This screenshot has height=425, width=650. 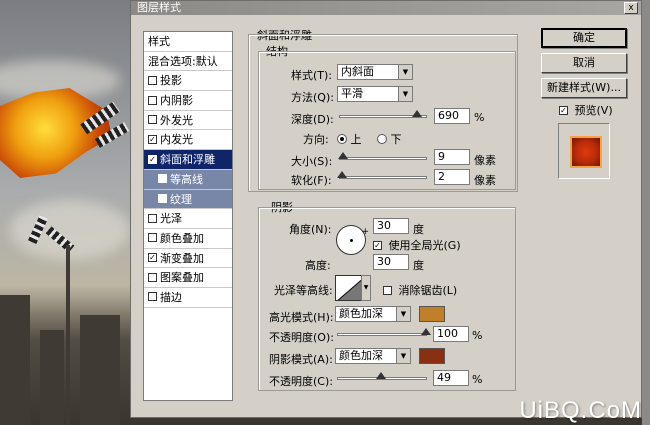 What do you see at coordinates (188, 81) in the screenshot?
I see `style-list-item: 投影` at bounding box center [188, 81].